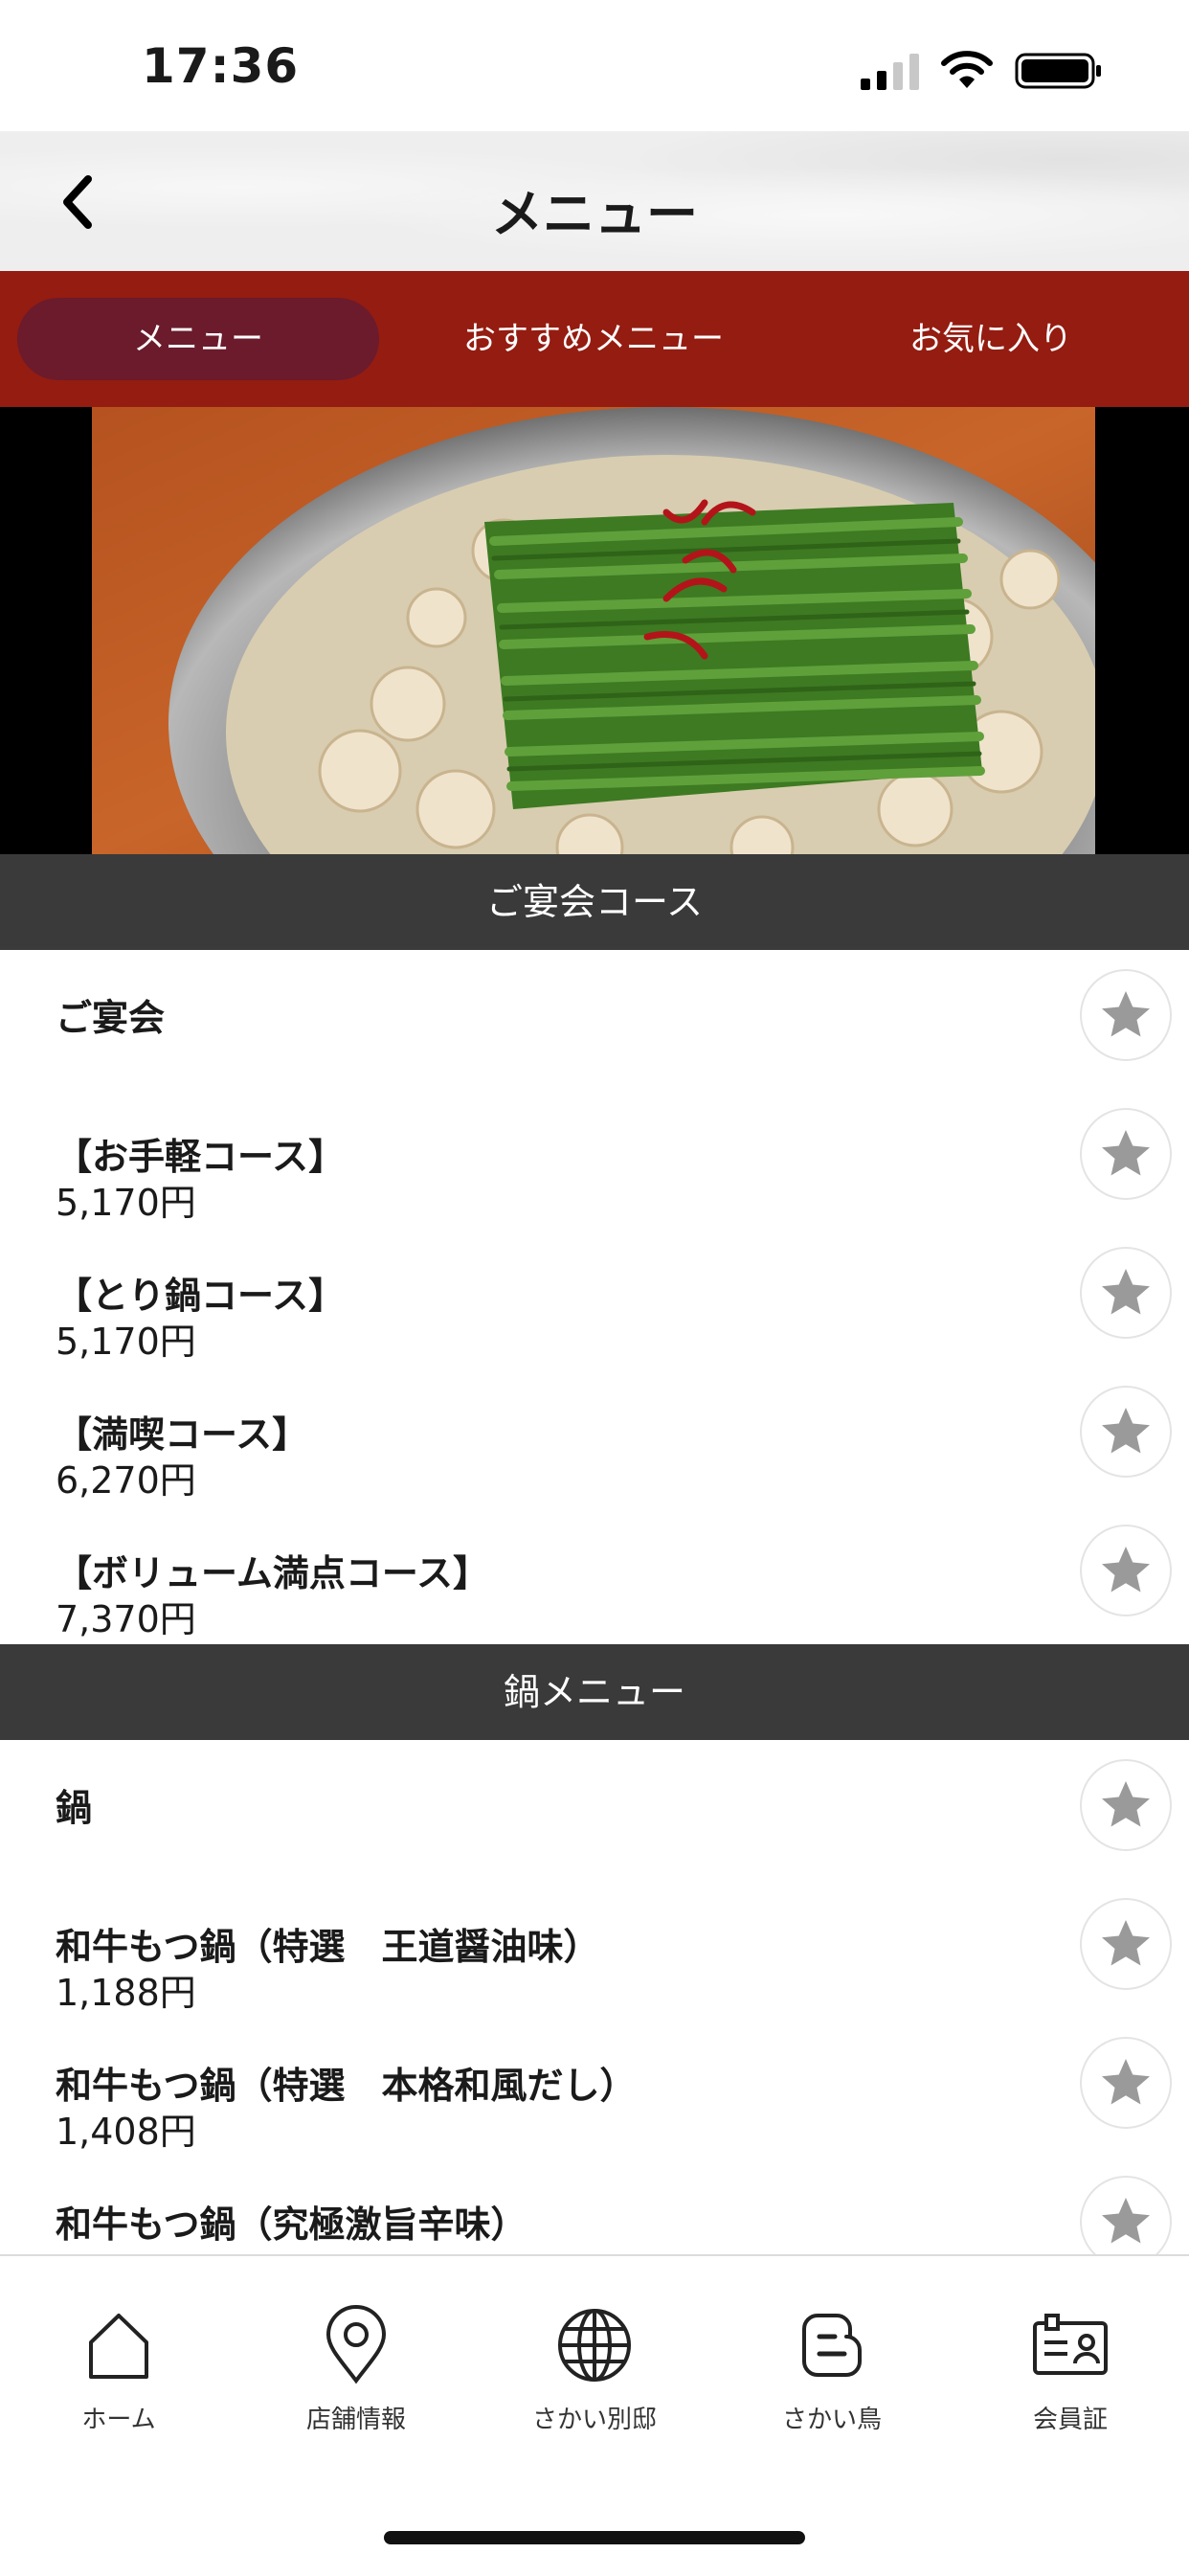 This screenshot has width=1189, height=2576. I want to click on cellular-signal-icon, so click(890, 71).